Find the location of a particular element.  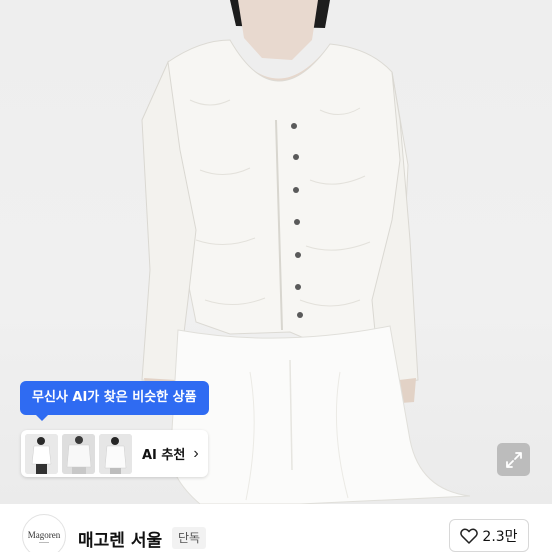

heart-icon is located at coordinates (469, 536).